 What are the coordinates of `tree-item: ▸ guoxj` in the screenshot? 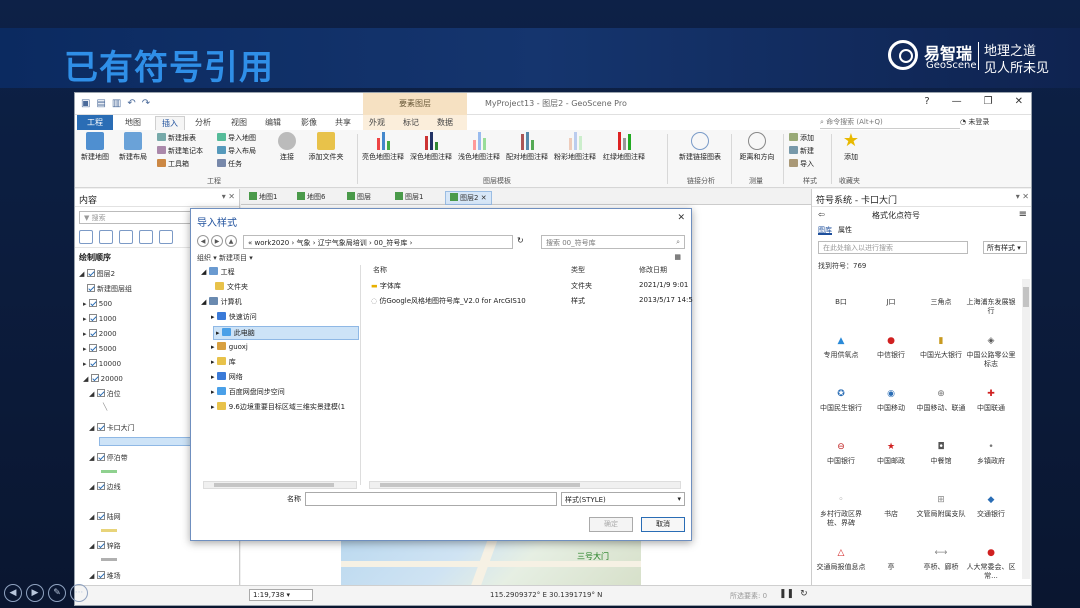 It's located at (229, 346).